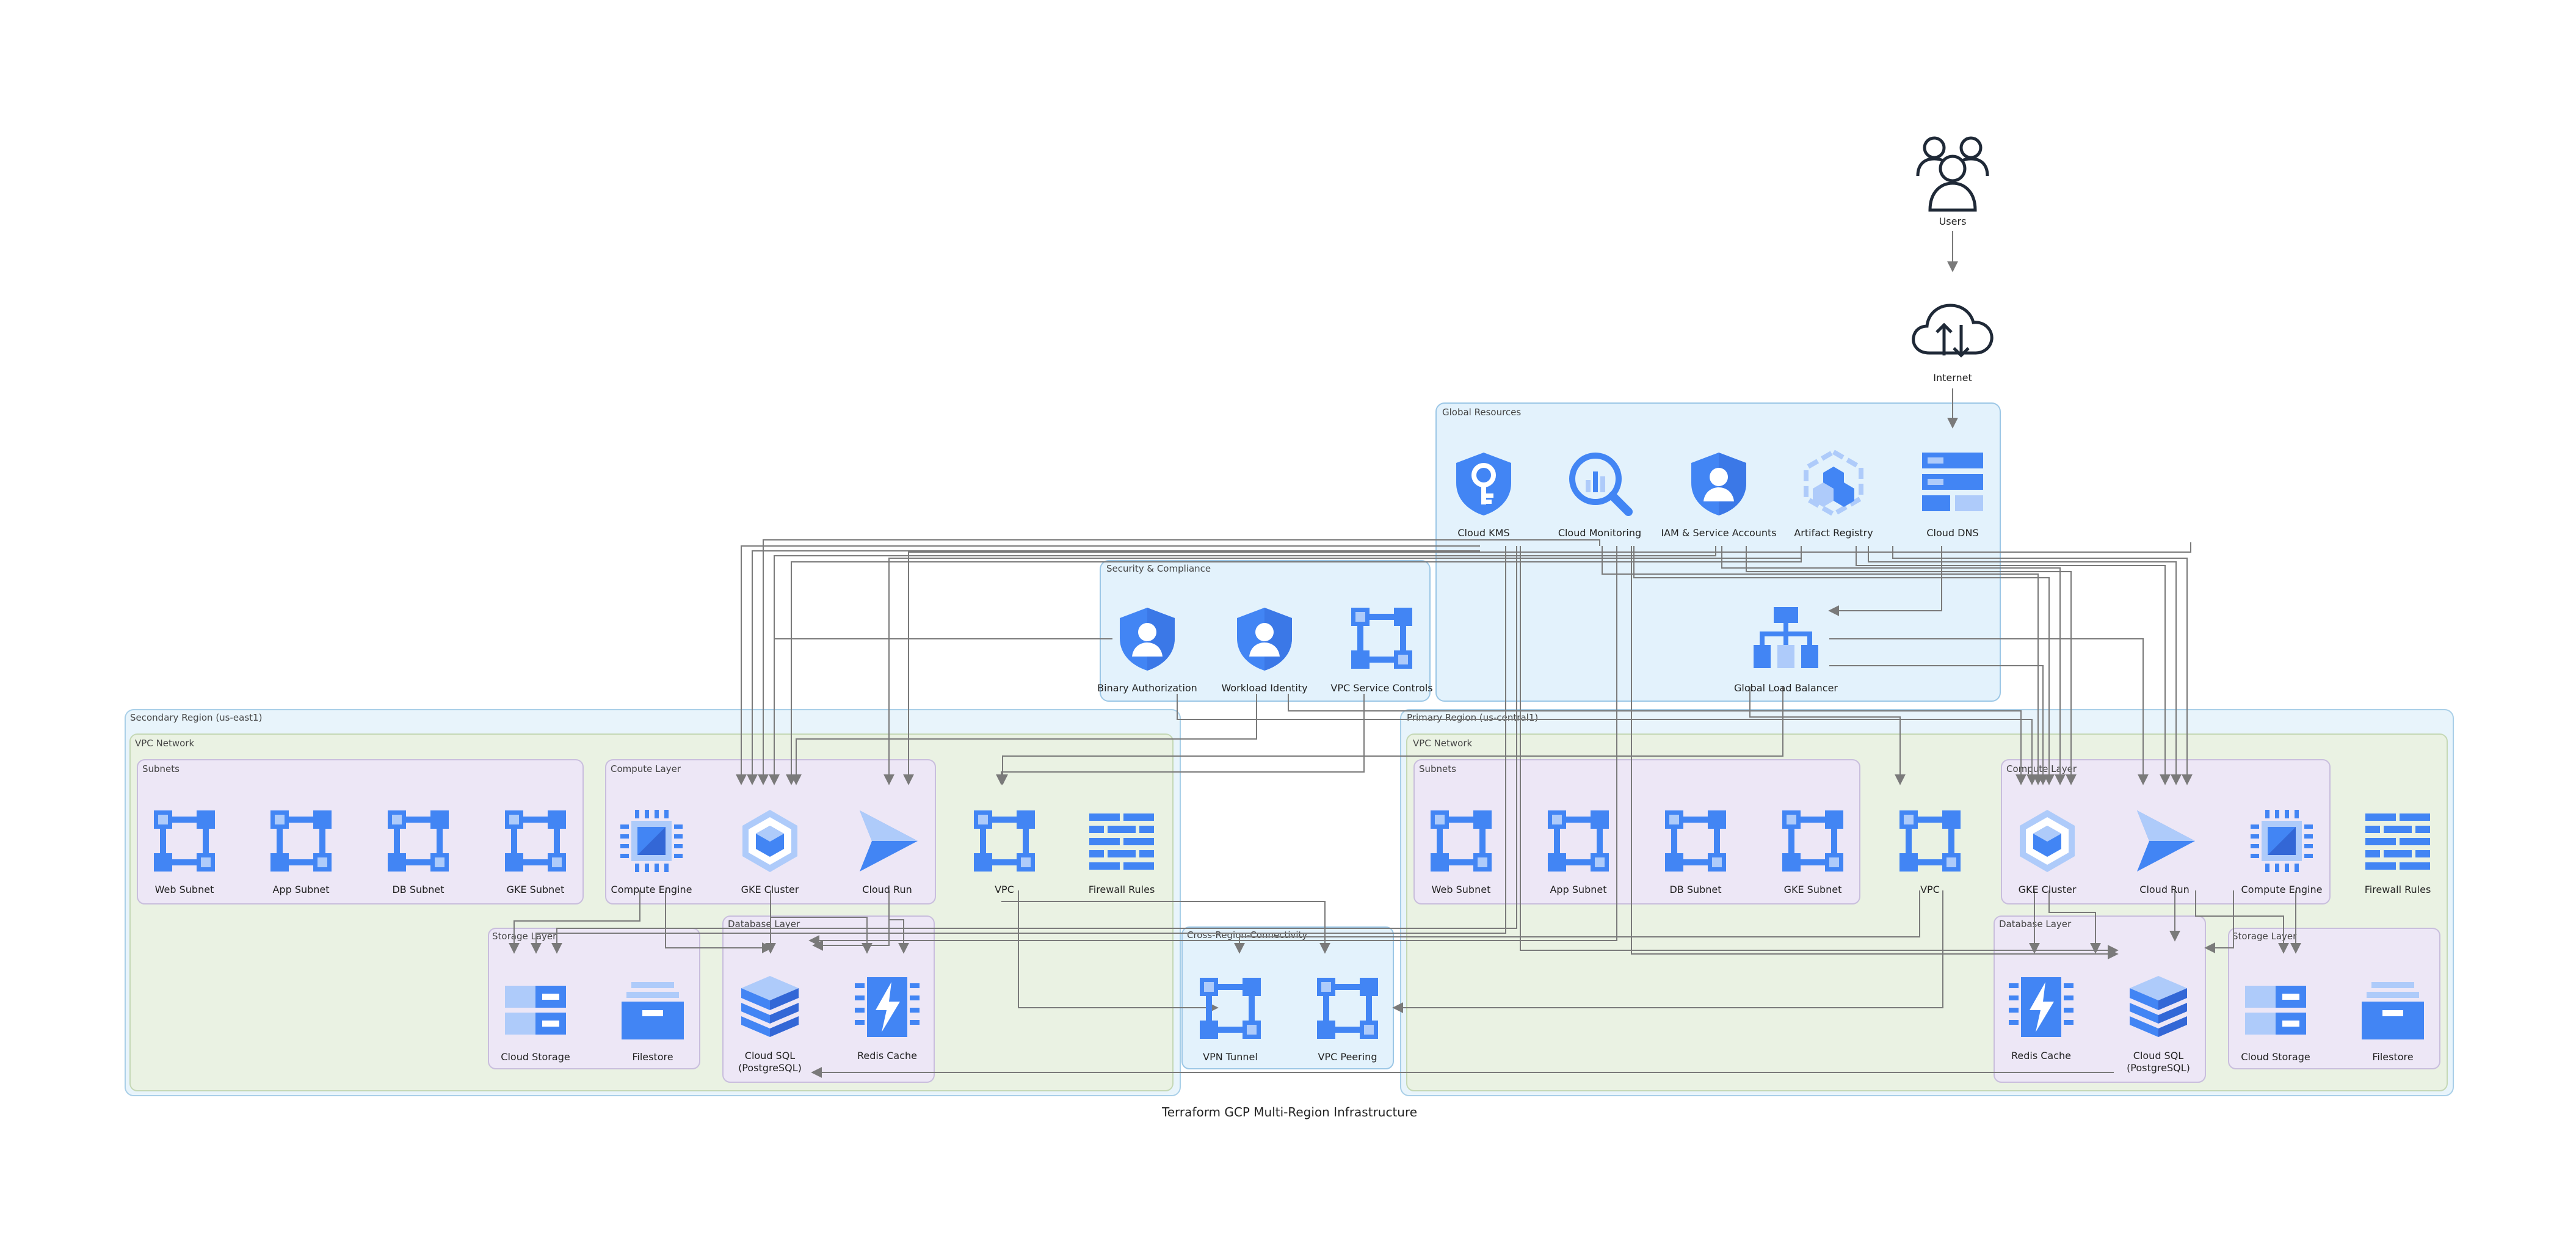  Describe the element at coordinates (1230, 1057) in the screenshot. I see `node-label: VPN Tunnel` at that location.